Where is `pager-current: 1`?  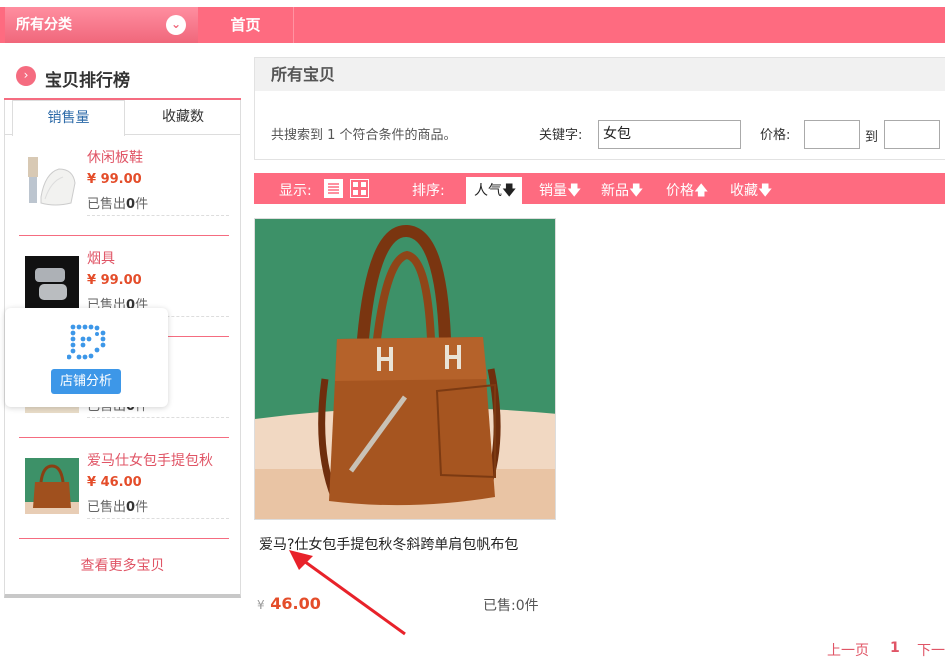 pager-current: 1 is located at coordinates (895, 648).